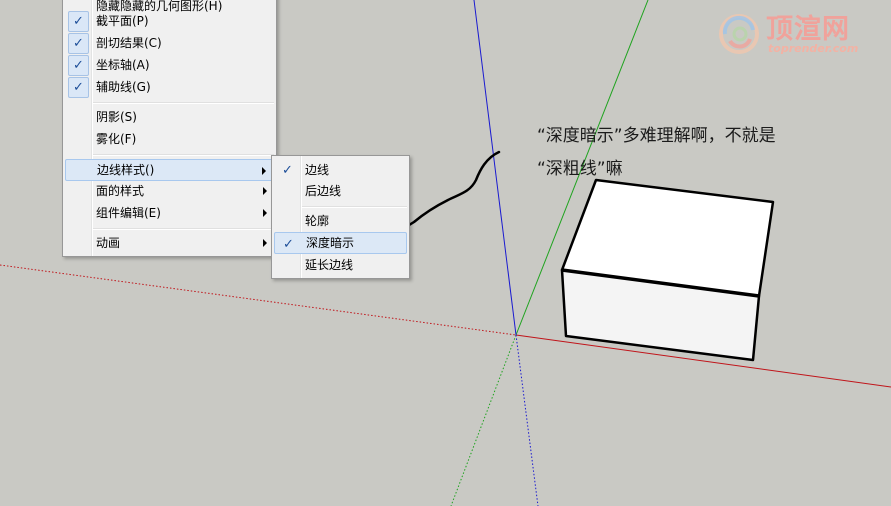 This screenshot has width=891, height=506. What do you see at coordinates (323, 191) in the screenshot?
I see `menu-item-label: 后边线` at bounding box center [323, 191].